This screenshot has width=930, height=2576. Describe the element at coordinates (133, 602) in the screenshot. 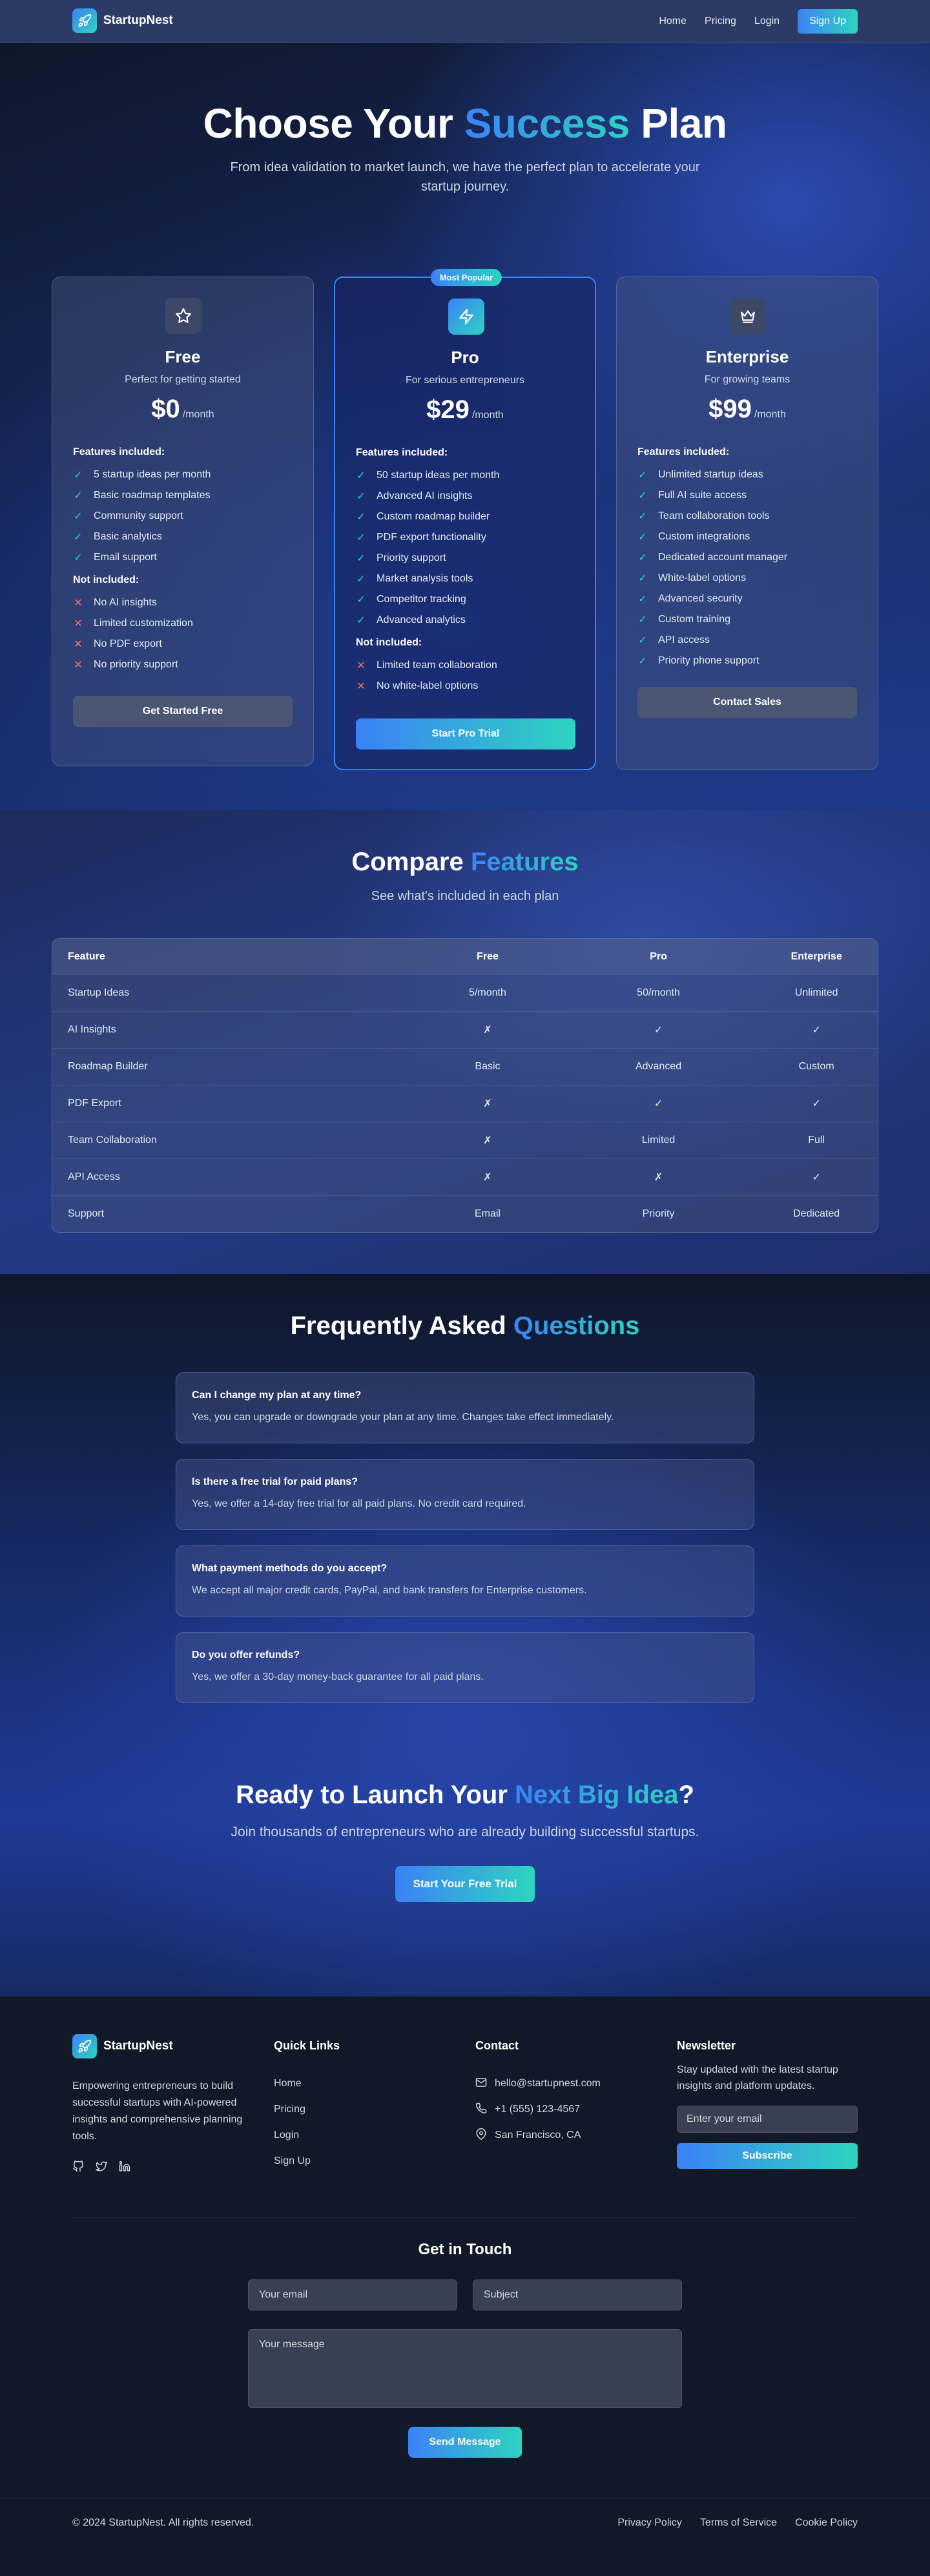

I see `excluded-item: ✕ No AI insights` at that location.